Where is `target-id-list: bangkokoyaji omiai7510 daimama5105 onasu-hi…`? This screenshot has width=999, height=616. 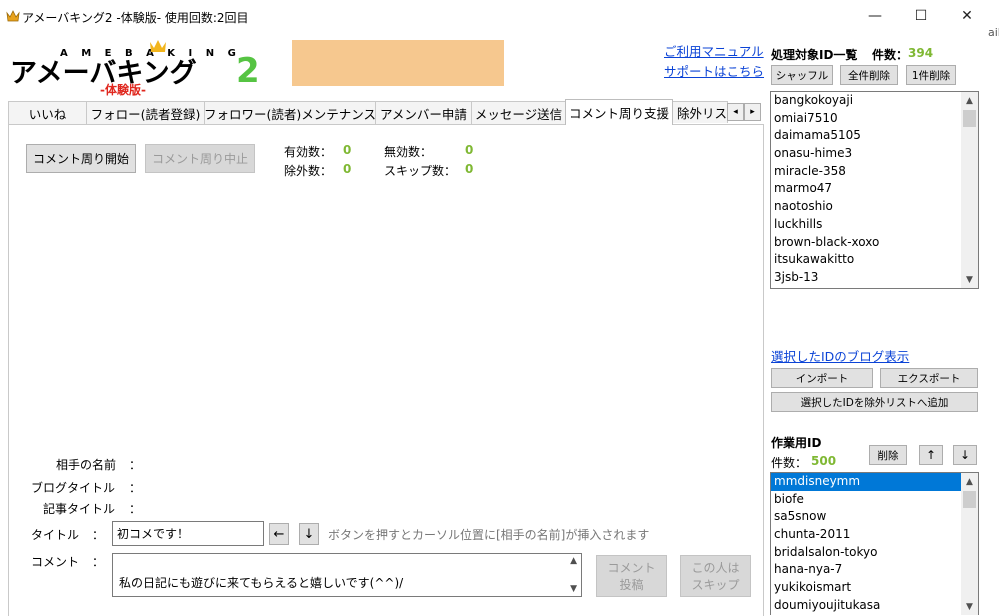 target-id-list: bangkokoyaji omiai7510 daimama5105 onasu-hi… is located at coordinates (874, 190).